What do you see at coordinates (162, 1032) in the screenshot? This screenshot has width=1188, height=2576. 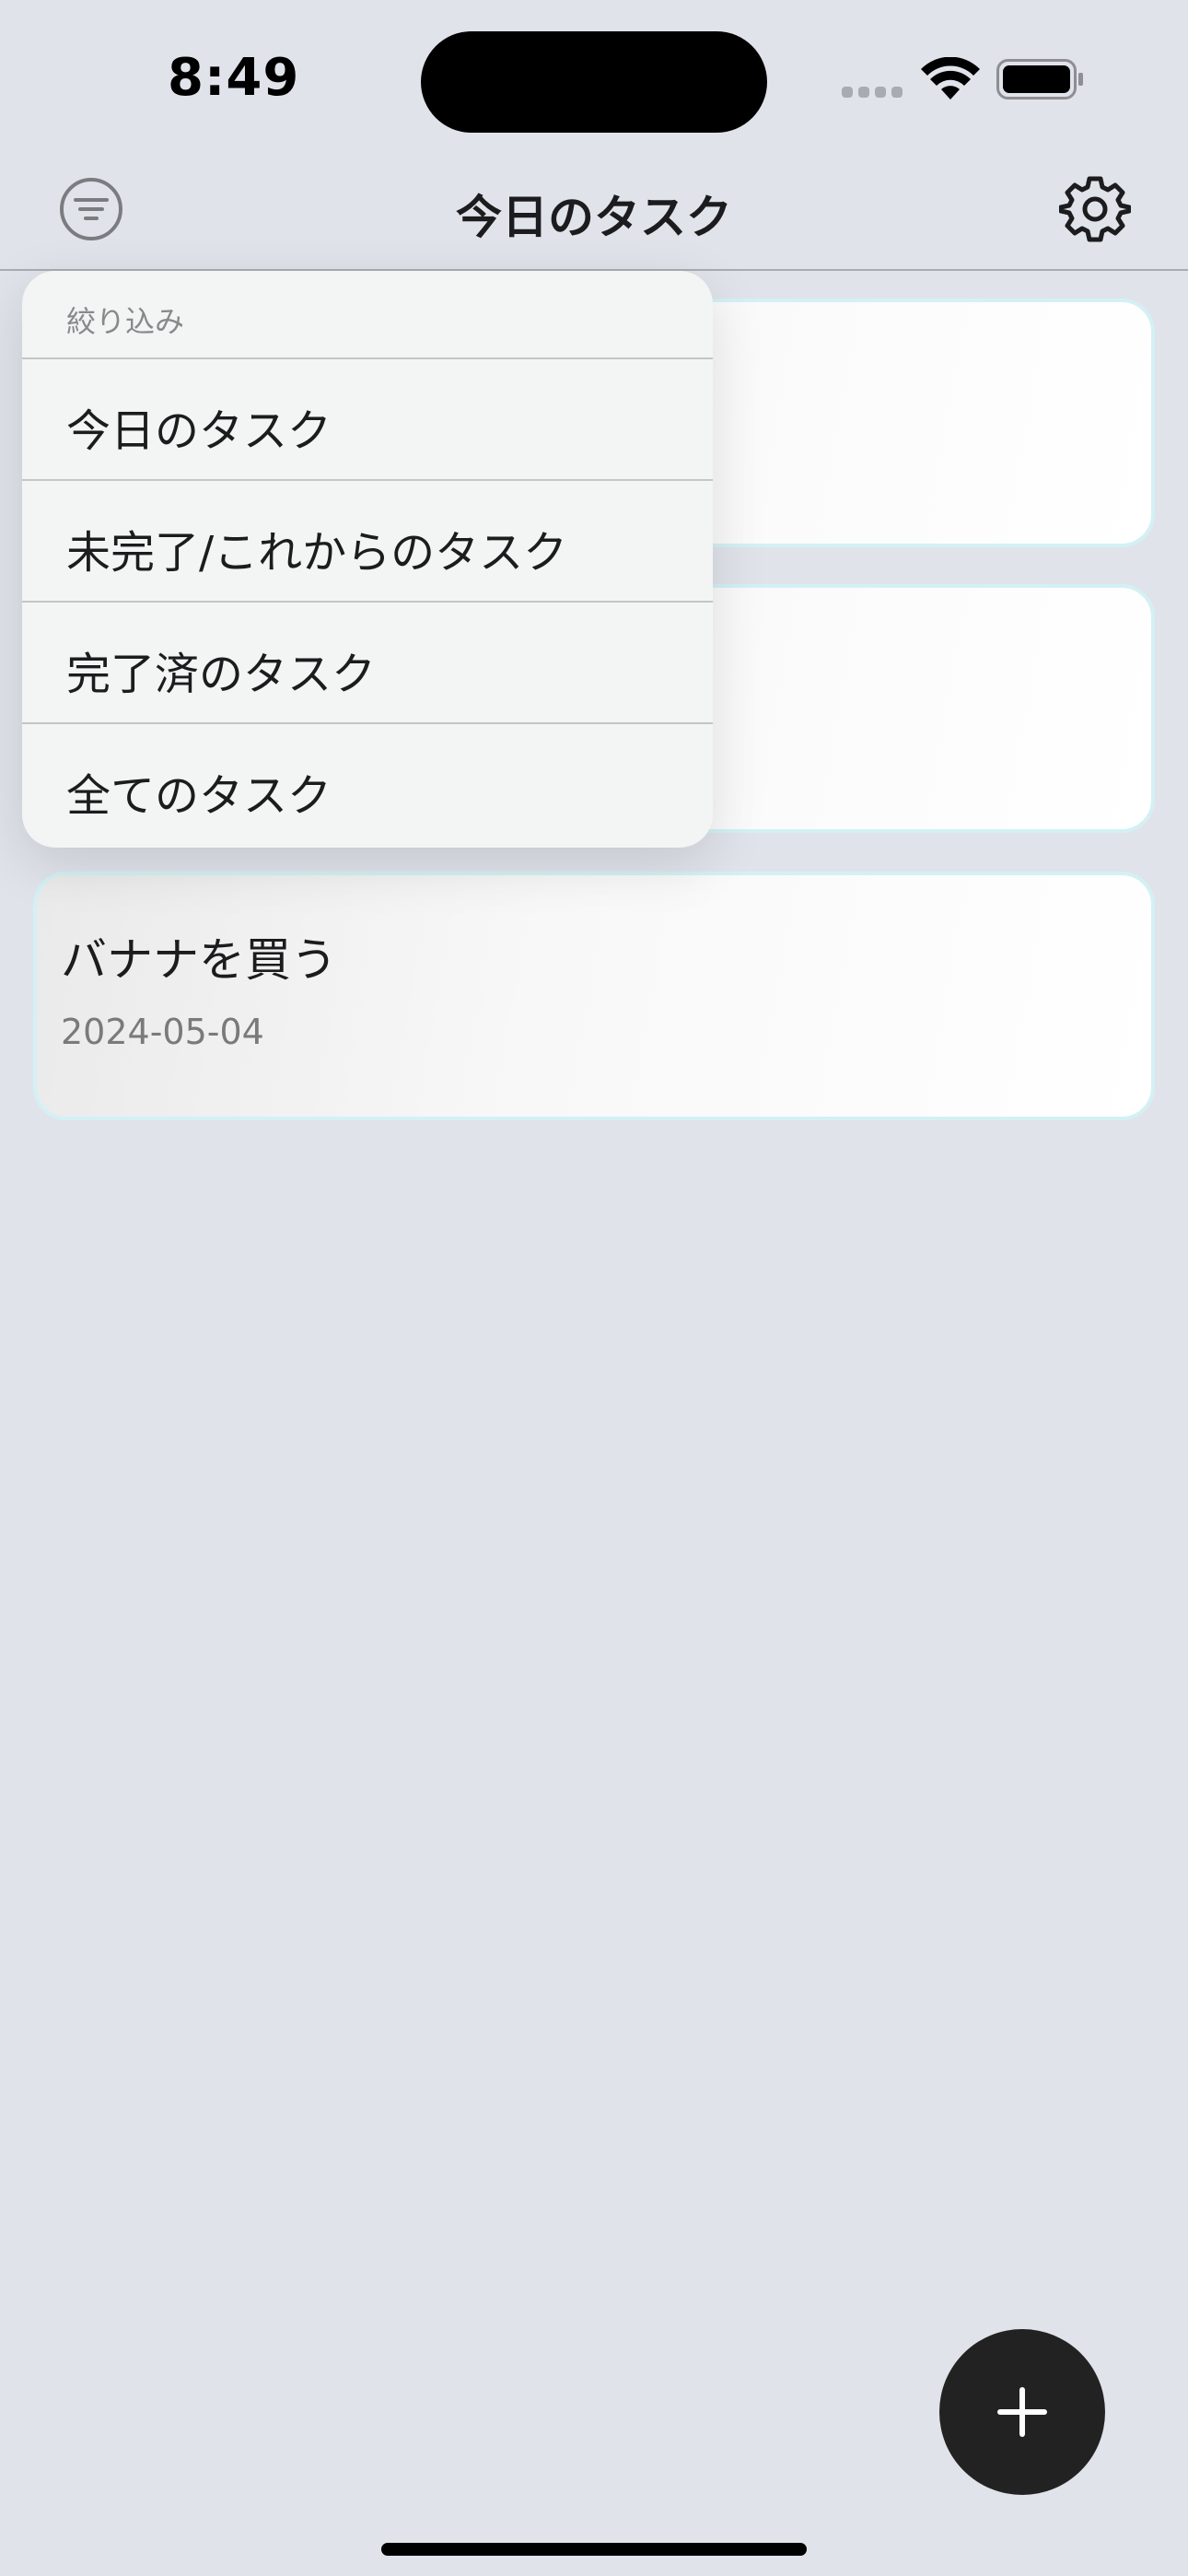 I see `task-date: 2024-05-04` at bounding box center [162, 1032].